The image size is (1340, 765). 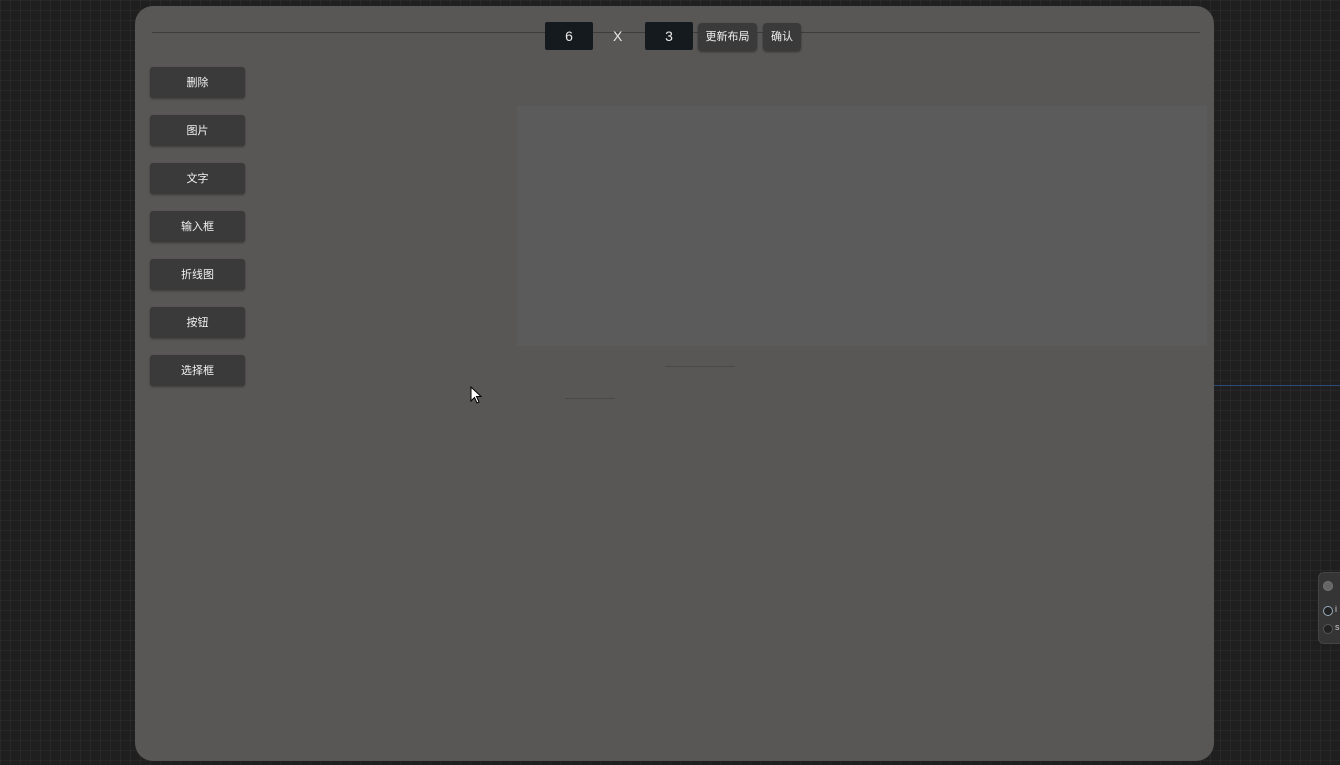 What do you see at coordinates (1328, 586) in the screenshot?
I see `node-collapse-dot-icon` at bounding box center [1328, 586].